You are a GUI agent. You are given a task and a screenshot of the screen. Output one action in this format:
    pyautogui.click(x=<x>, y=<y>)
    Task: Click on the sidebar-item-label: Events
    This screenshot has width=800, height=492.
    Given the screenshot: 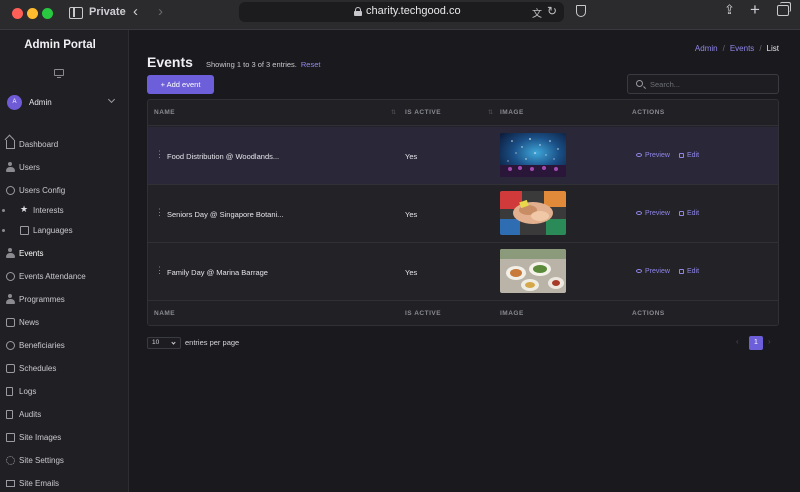 What is the action you would take?
    pyautogui.click(x=31, y=253)
    